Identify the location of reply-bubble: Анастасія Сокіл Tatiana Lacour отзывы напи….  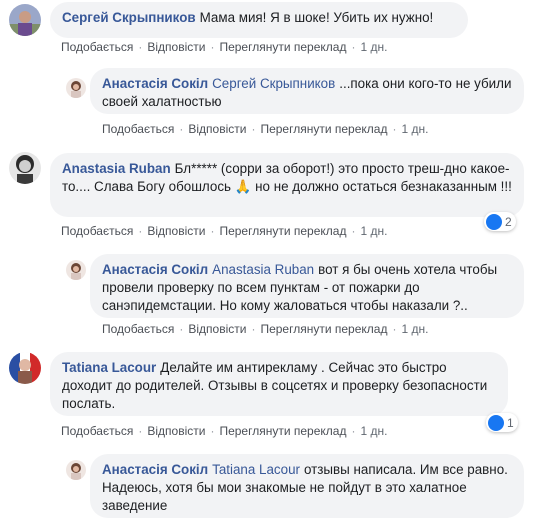
(307, 486).